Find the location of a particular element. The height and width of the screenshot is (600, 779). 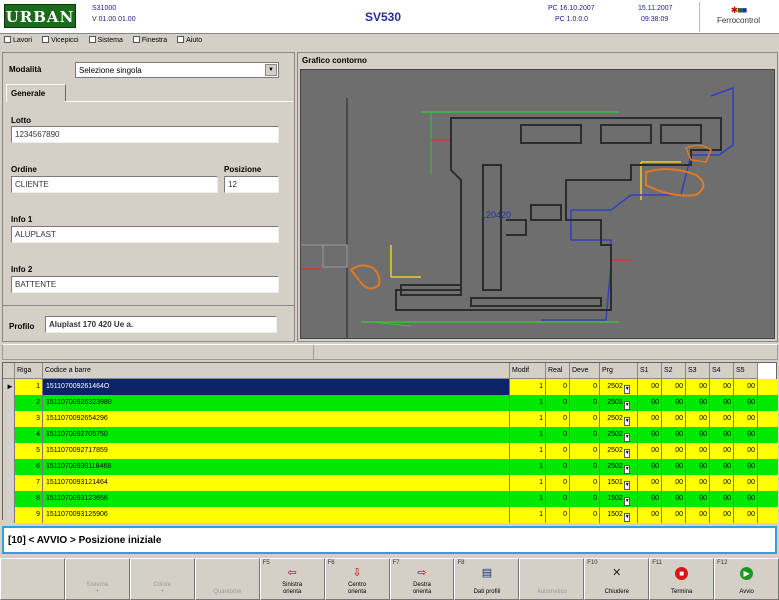

fkey-termina-button: F11 ■ Termina is located at coordinates (682, 579).